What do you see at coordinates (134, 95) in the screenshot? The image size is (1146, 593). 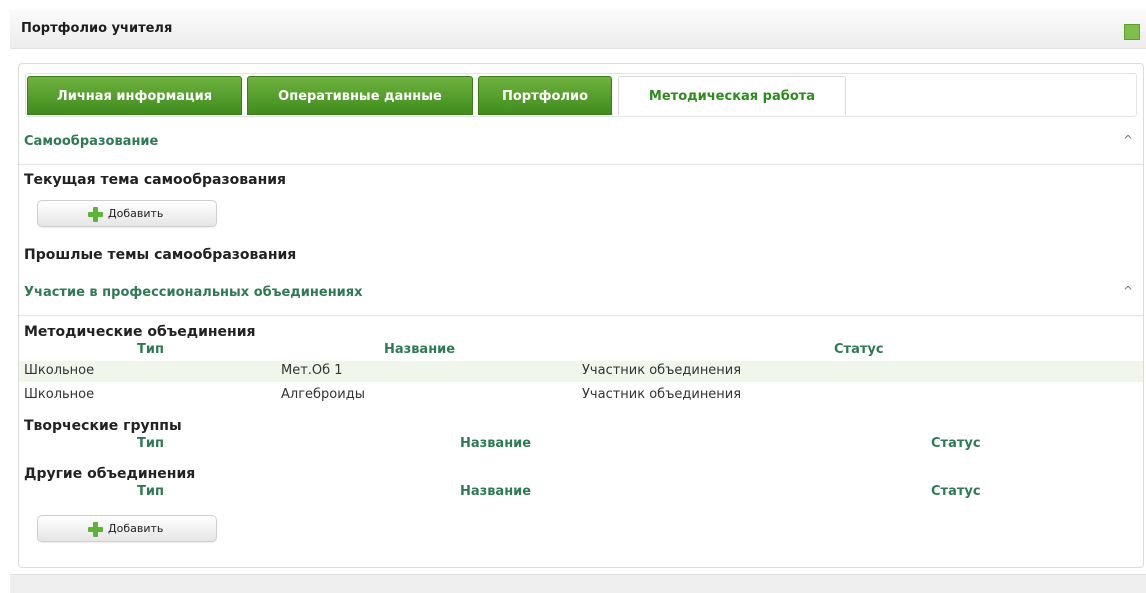 I see `tab-personal-info: Личная информация` at bounding box center [134, 95].